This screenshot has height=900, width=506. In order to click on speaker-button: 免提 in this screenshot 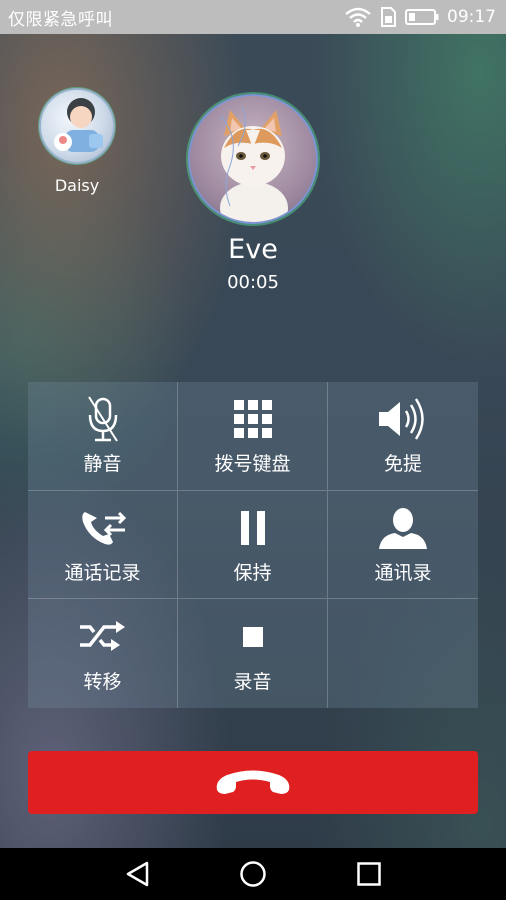, I will do `click(403, 436)`.